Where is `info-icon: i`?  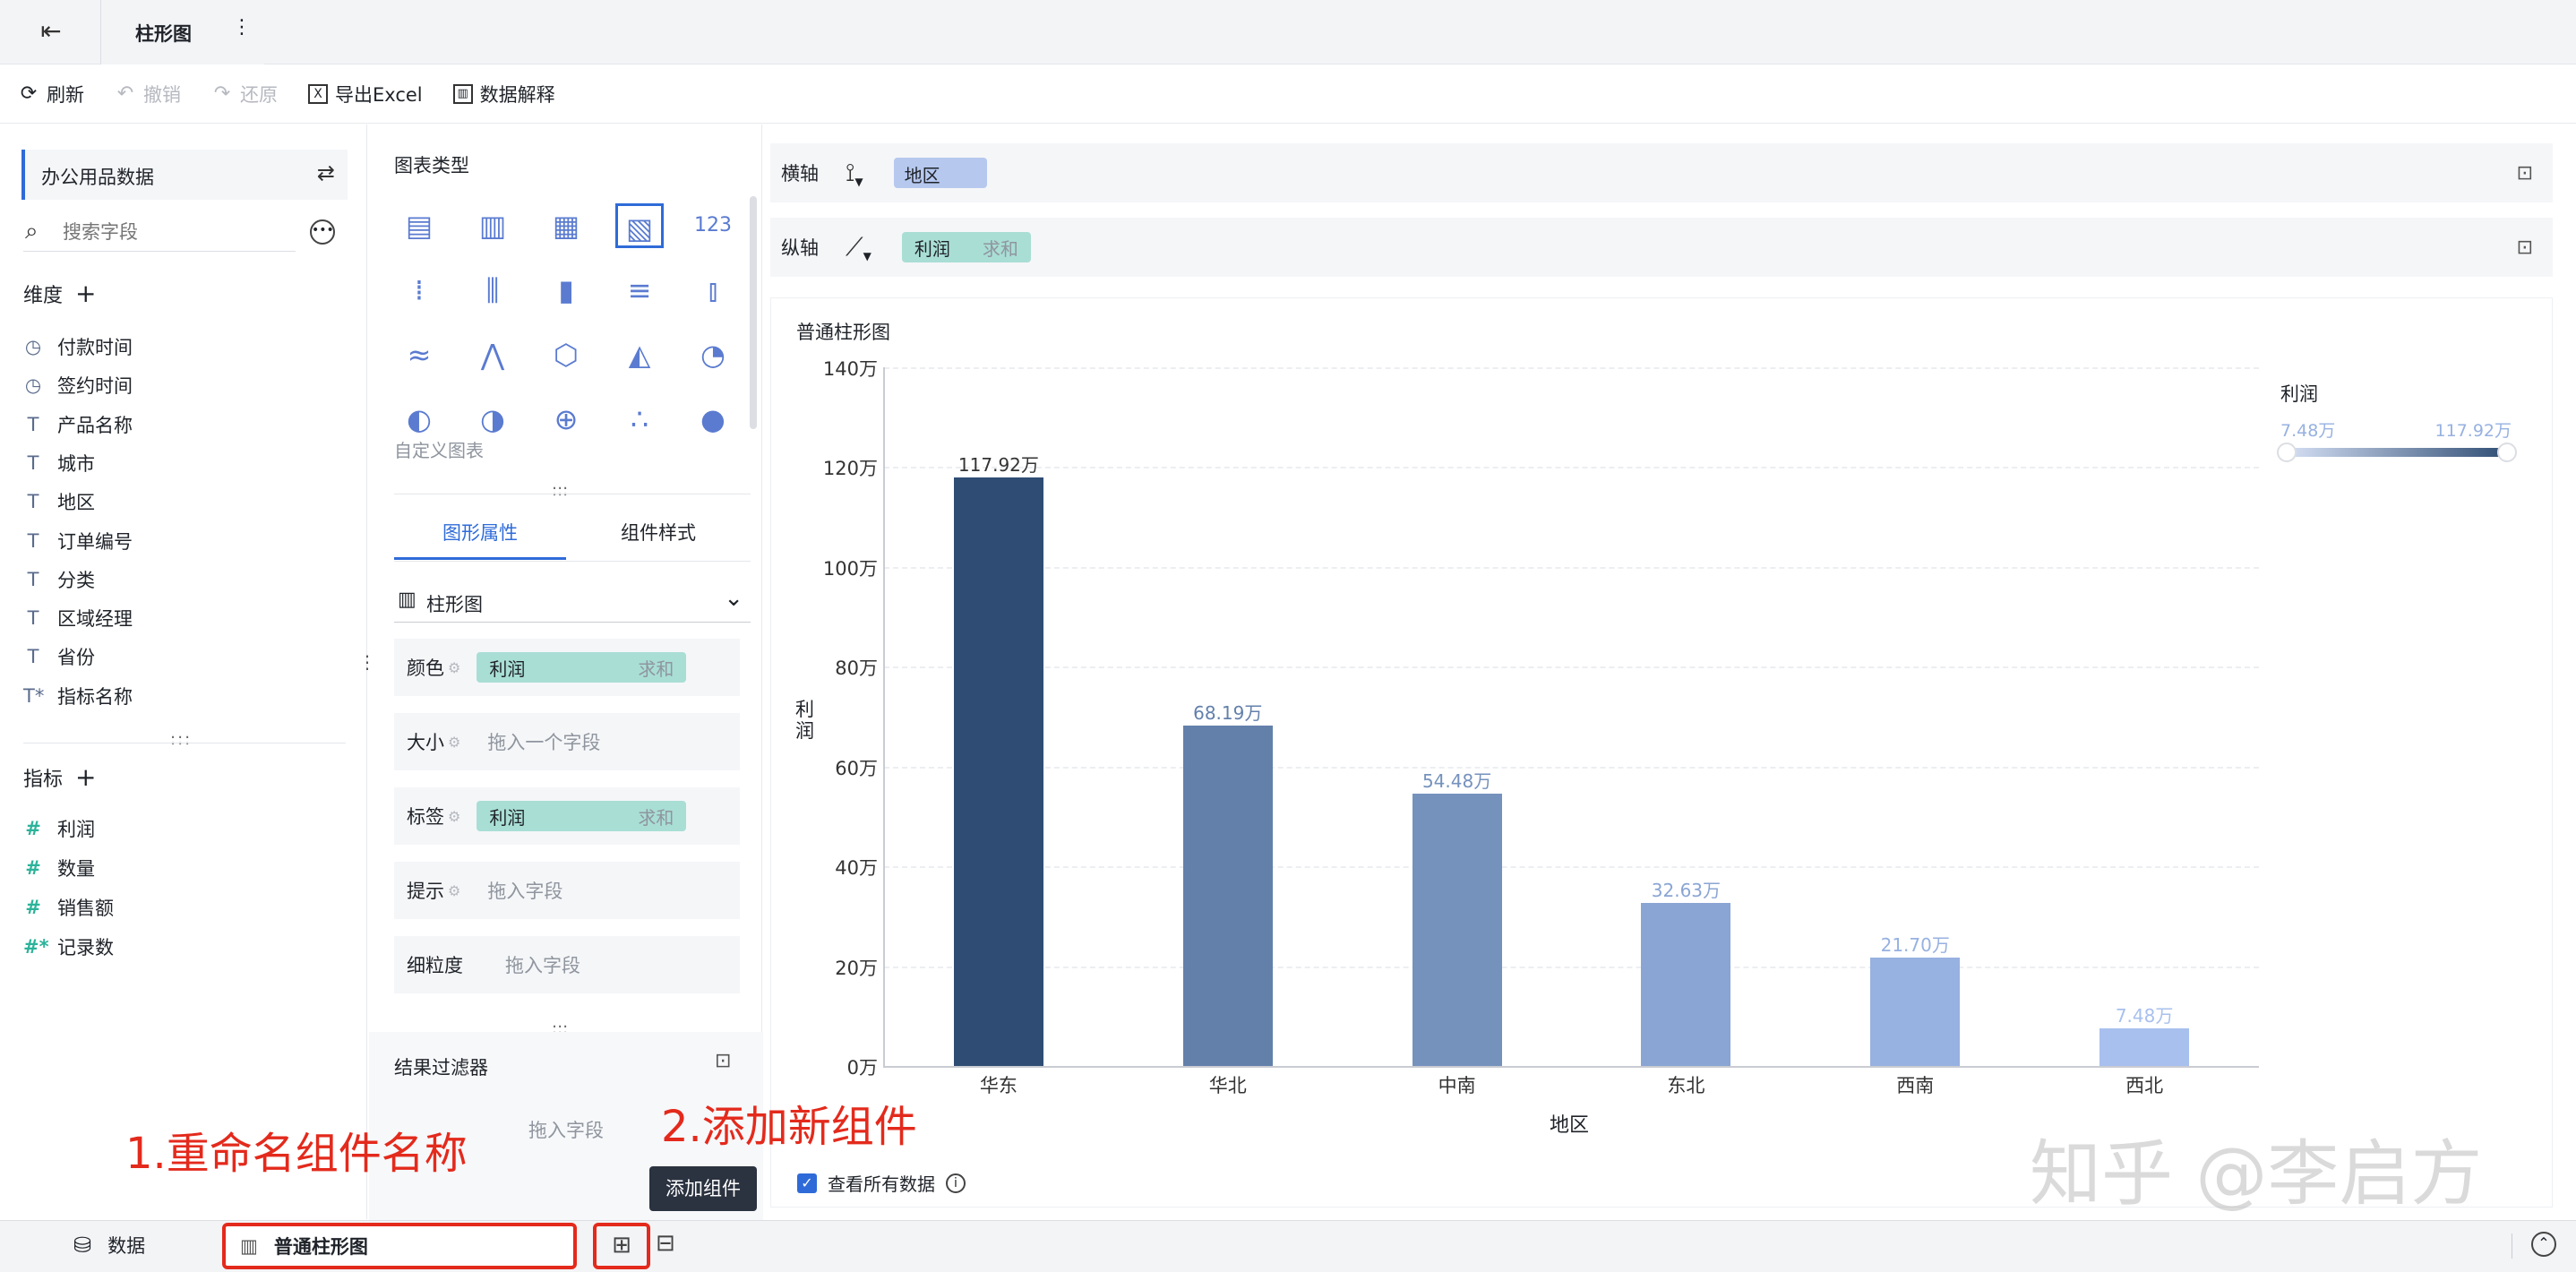
info-icon: i is located at coordinates (956, 1183).